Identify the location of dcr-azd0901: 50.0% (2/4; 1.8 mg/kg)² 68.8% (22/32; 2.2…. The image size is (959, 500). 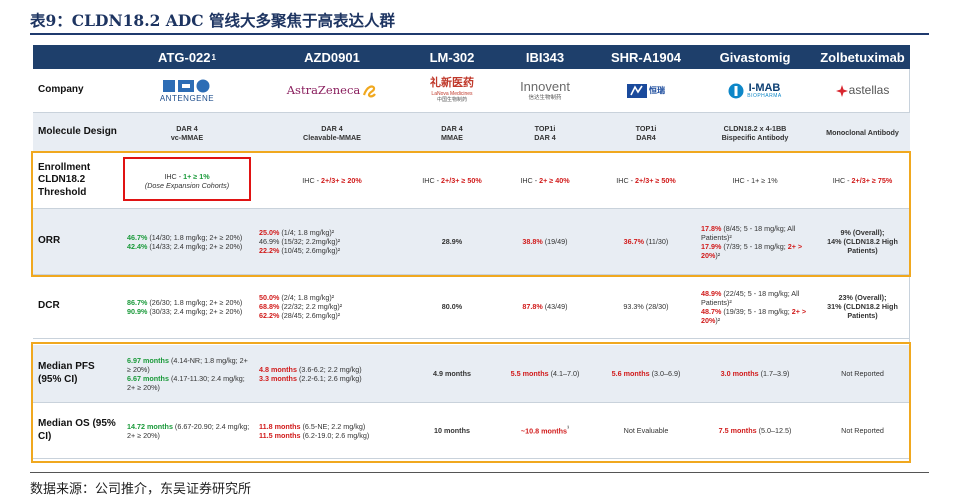
(301, 306).